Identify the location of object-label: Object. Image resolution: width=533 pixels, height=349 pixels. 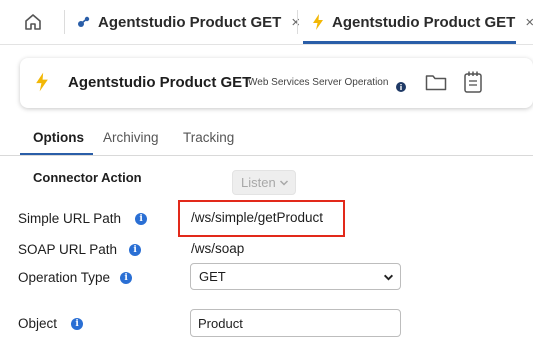
(38, 323).